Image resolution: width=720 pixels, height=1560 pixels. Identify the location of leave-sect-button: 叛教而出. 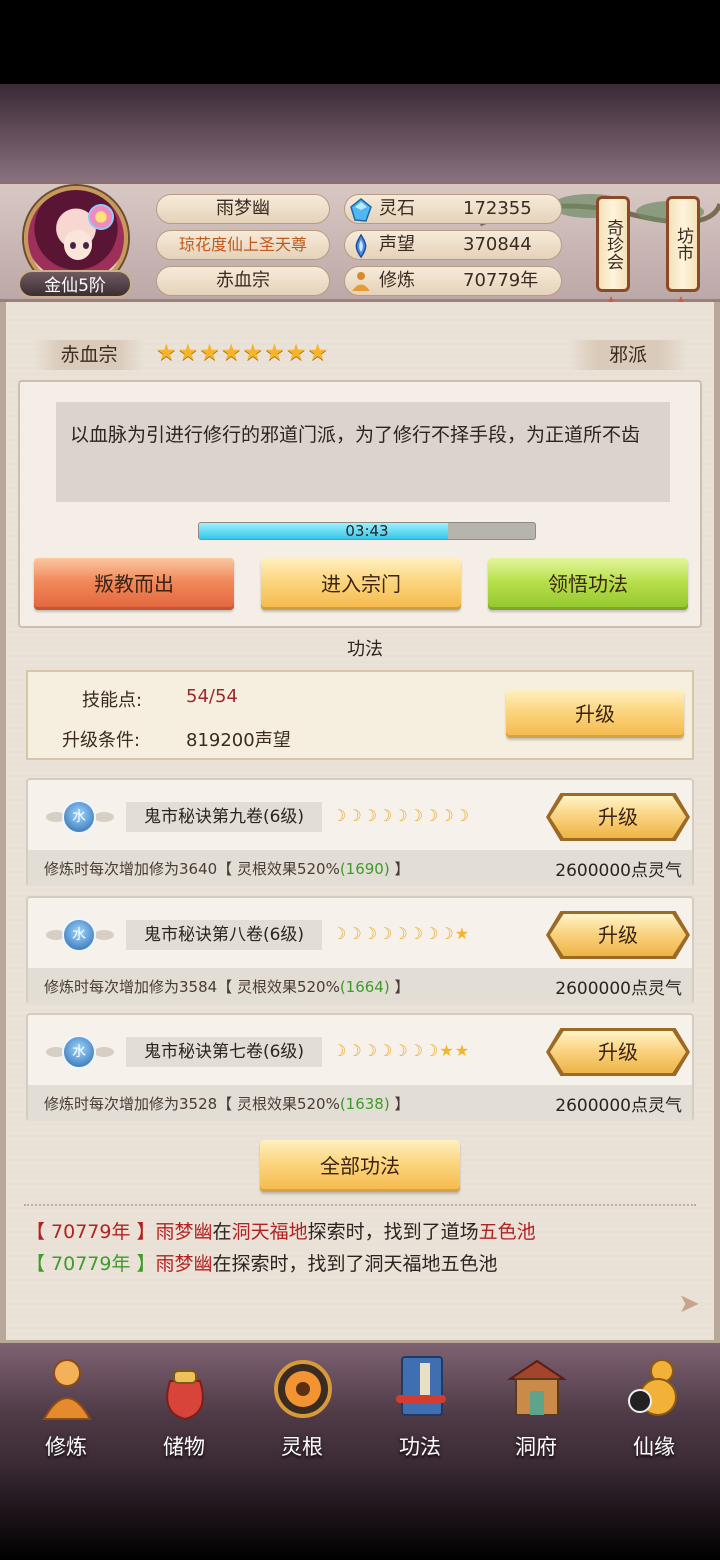
(134, 584).